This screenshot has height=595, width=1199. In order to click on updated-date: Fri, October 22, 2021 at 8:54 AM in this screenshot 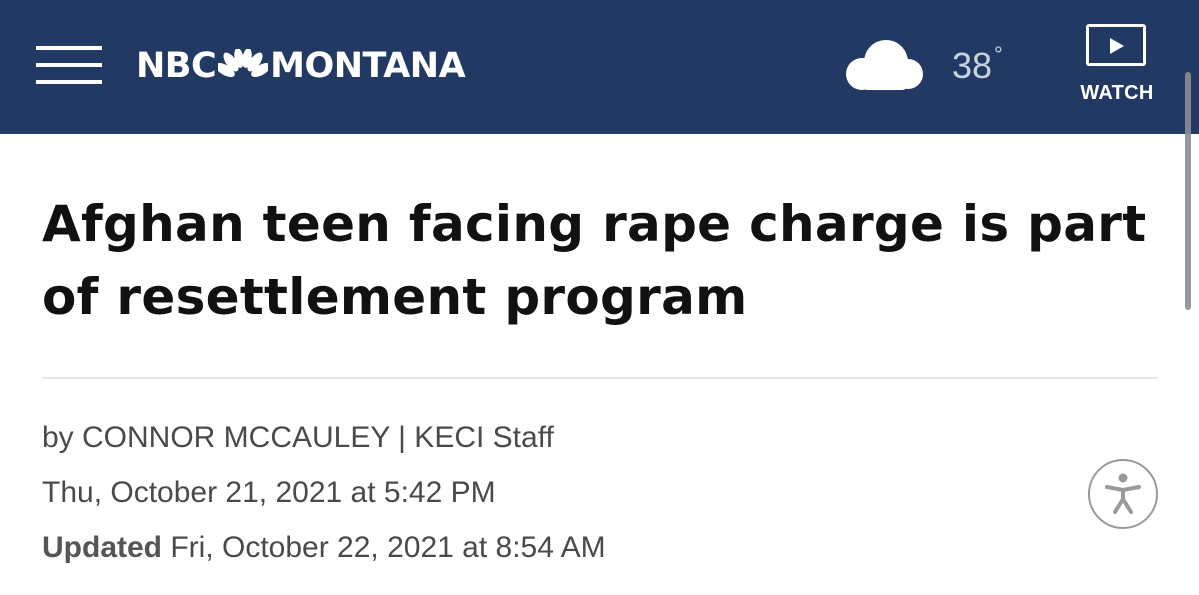, I will do `click(388, 547)`.